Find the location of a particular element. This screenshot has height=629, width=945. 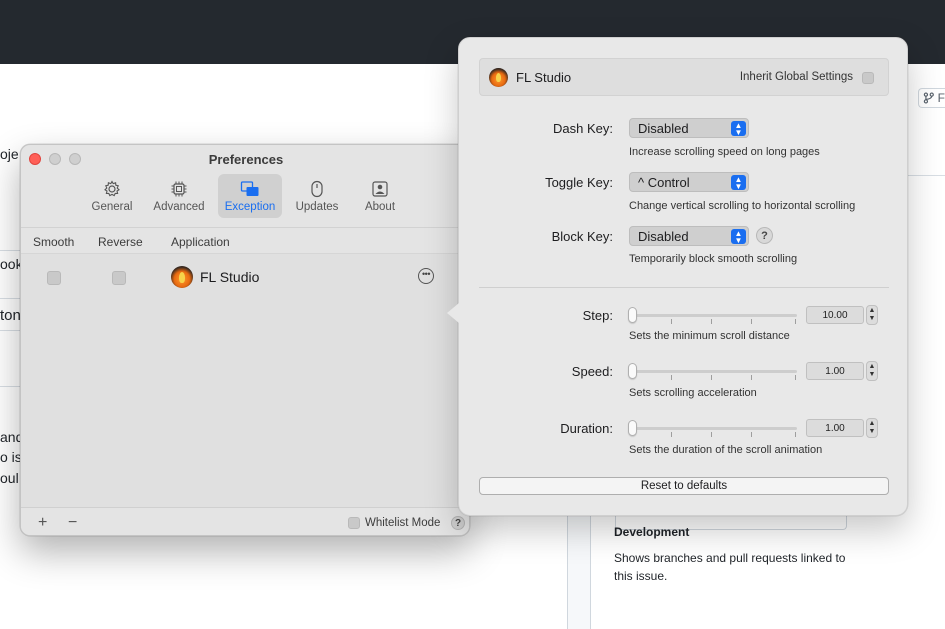

about-person-icon is located at coordinates (380, 189).